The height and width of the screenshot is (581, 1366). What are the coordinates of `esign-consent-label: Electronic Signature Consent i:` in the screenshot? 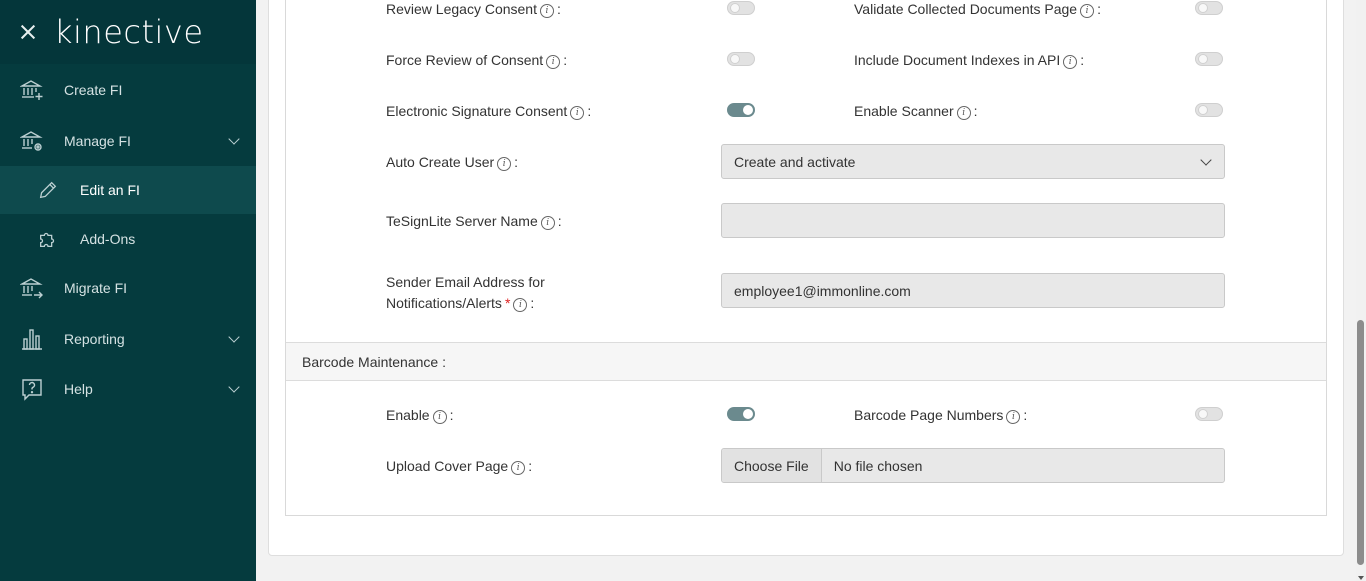 It's located at (489, 111).